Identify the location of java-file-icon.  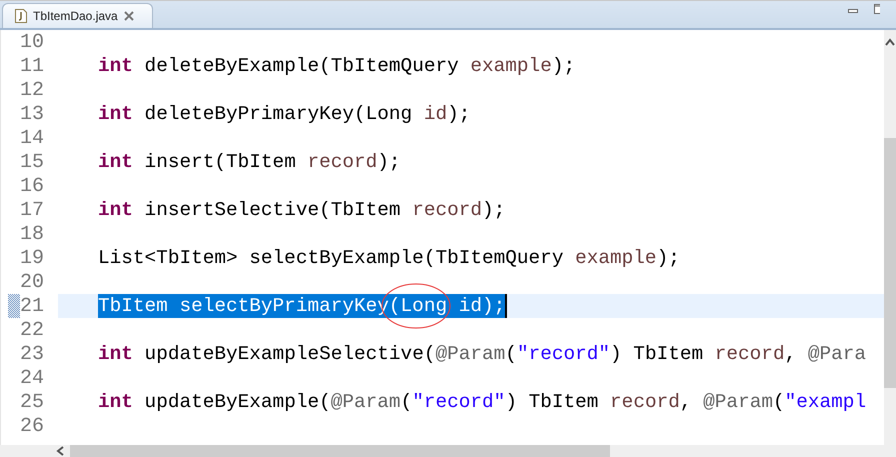
(21, 16).